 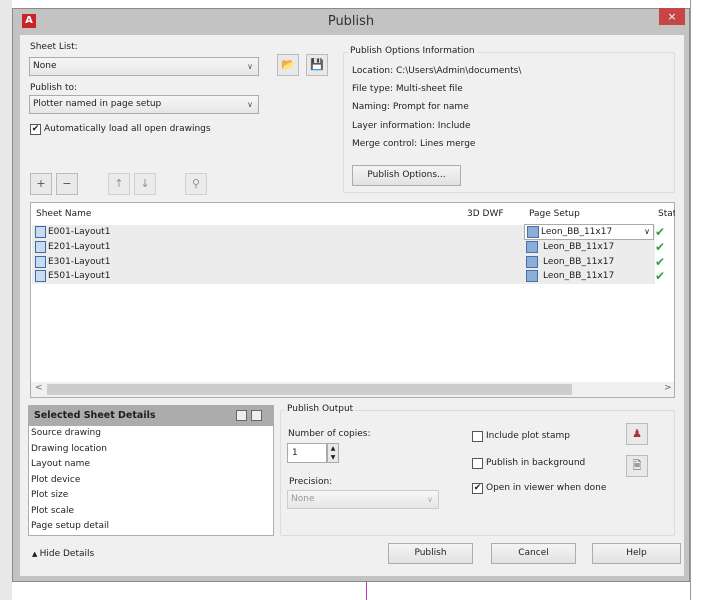 What do you see at coordinates (333, 453) in the screenshot?
I see `copies-spinner: ▲ ▼` at bounding box center [333, 453].